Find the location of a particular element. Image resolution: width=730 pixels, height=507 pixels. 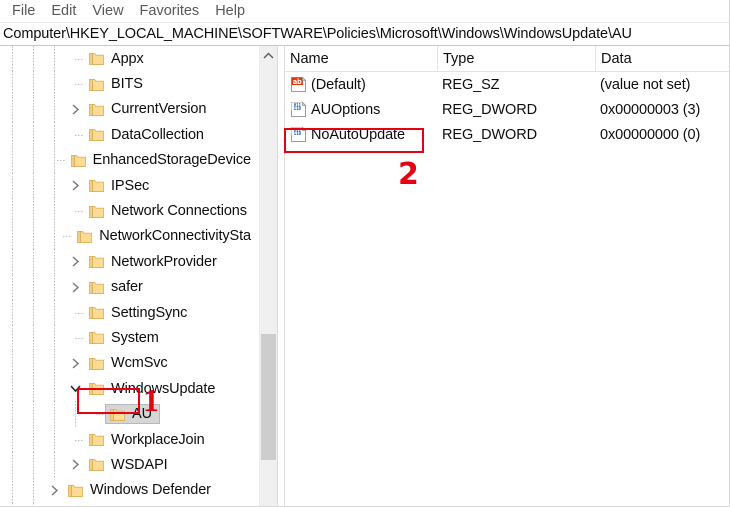

tree-item-datacollection: DataCollection is located at coordinates (129, 135).